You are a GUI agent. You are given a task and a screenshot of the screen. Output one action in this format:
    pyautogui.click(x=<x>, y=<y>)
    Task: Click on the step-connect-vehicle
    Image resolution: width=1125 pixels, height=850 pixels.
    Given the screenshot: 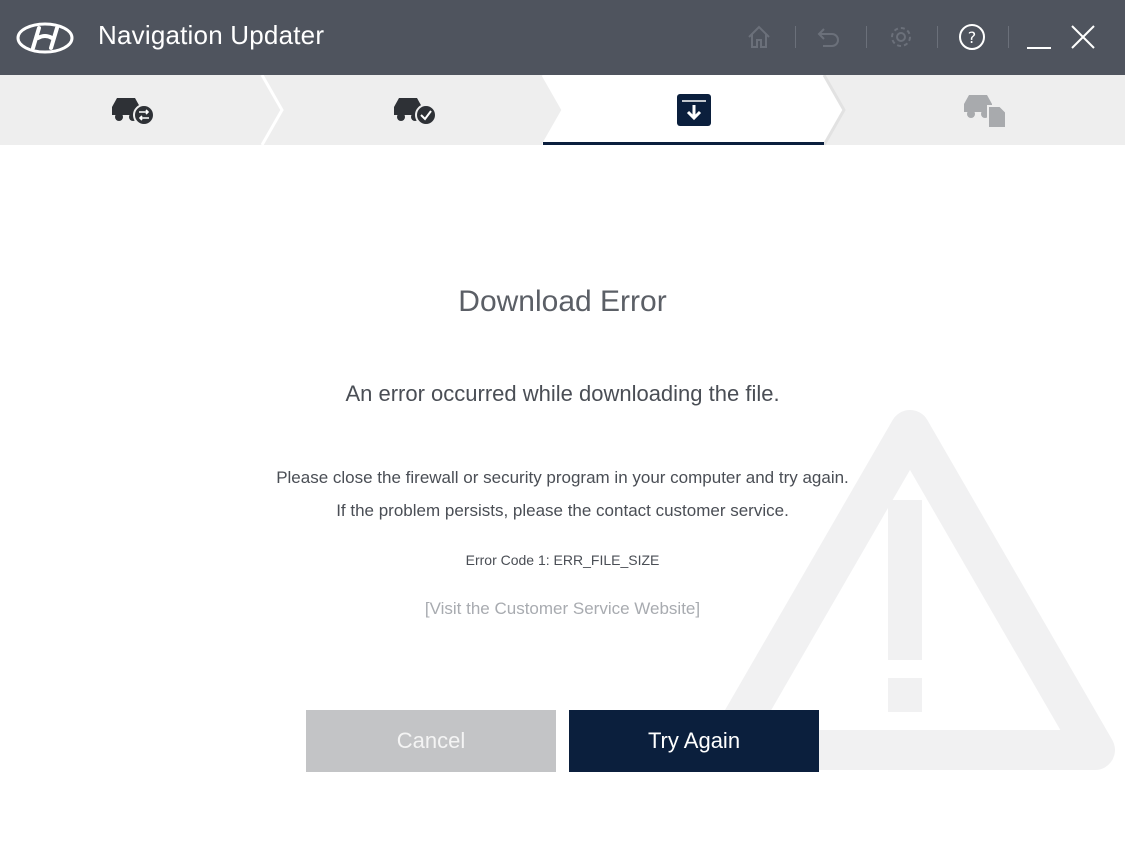 What is the action you would take?
    pyautogui.click(x=132, y=110)
    